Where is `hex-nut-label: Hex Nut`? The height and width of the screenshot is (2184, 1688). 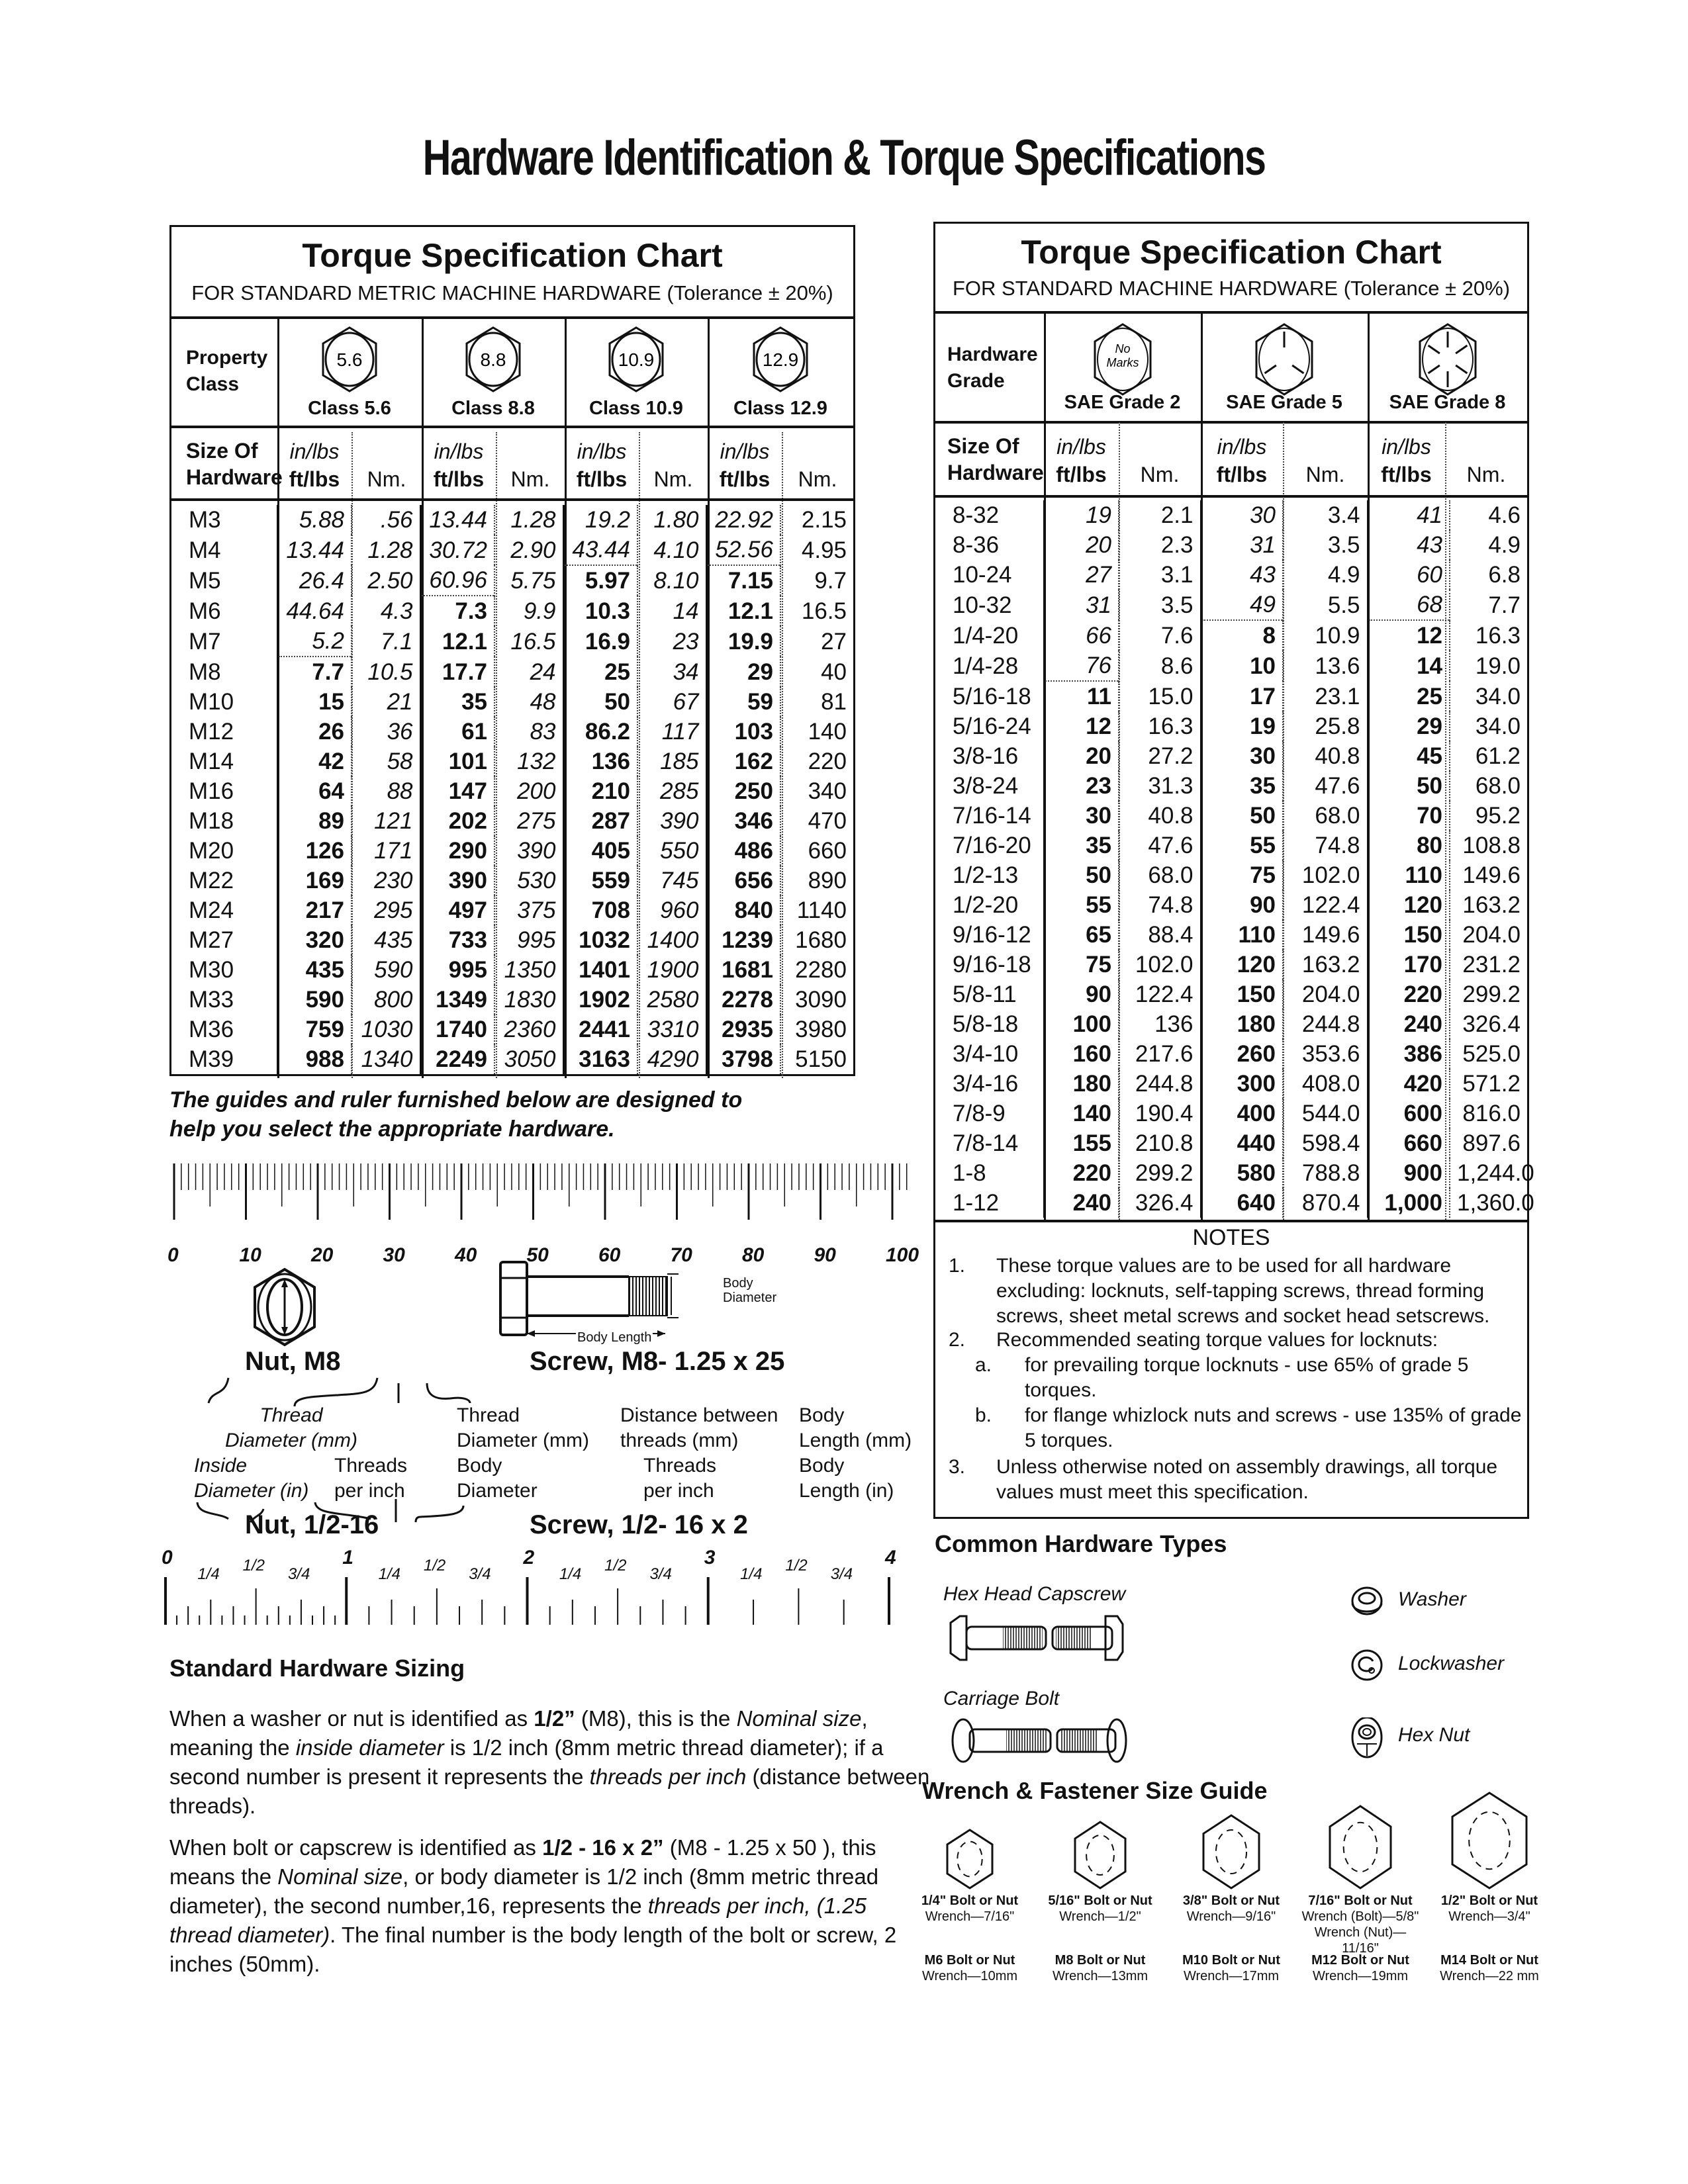
hex-nut-label: Hex Nut is located at coordinates (1434, 1735).